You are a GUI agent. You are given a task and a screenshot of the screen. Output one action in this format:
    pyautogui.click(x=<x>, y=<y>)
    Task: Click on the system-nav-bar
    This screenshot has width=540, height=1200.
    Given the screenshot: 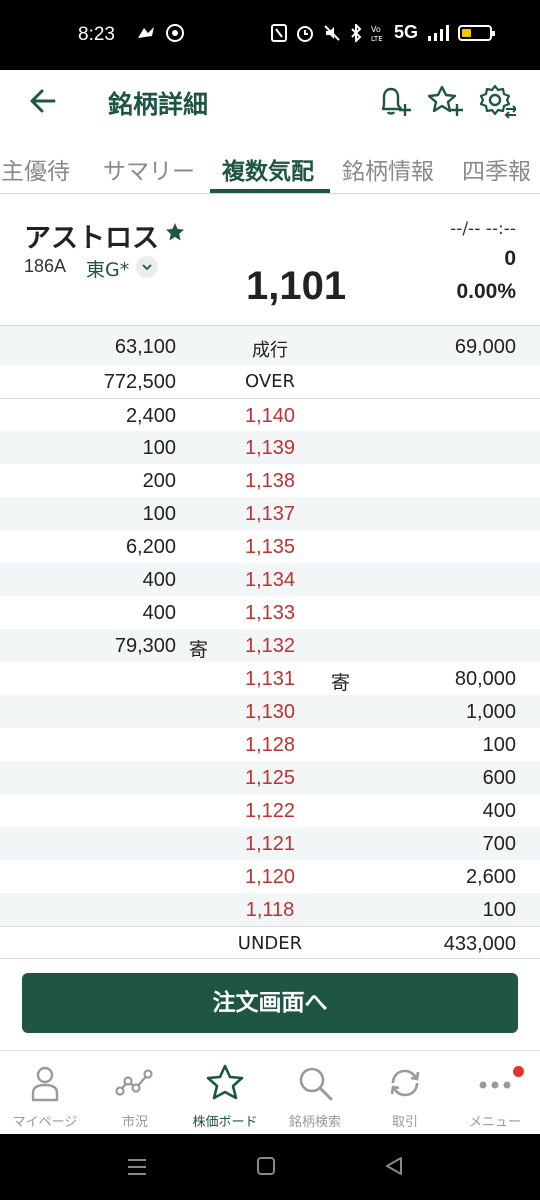 What is the action you would take?
    pyautogui.click(x=270, y=1167)
    